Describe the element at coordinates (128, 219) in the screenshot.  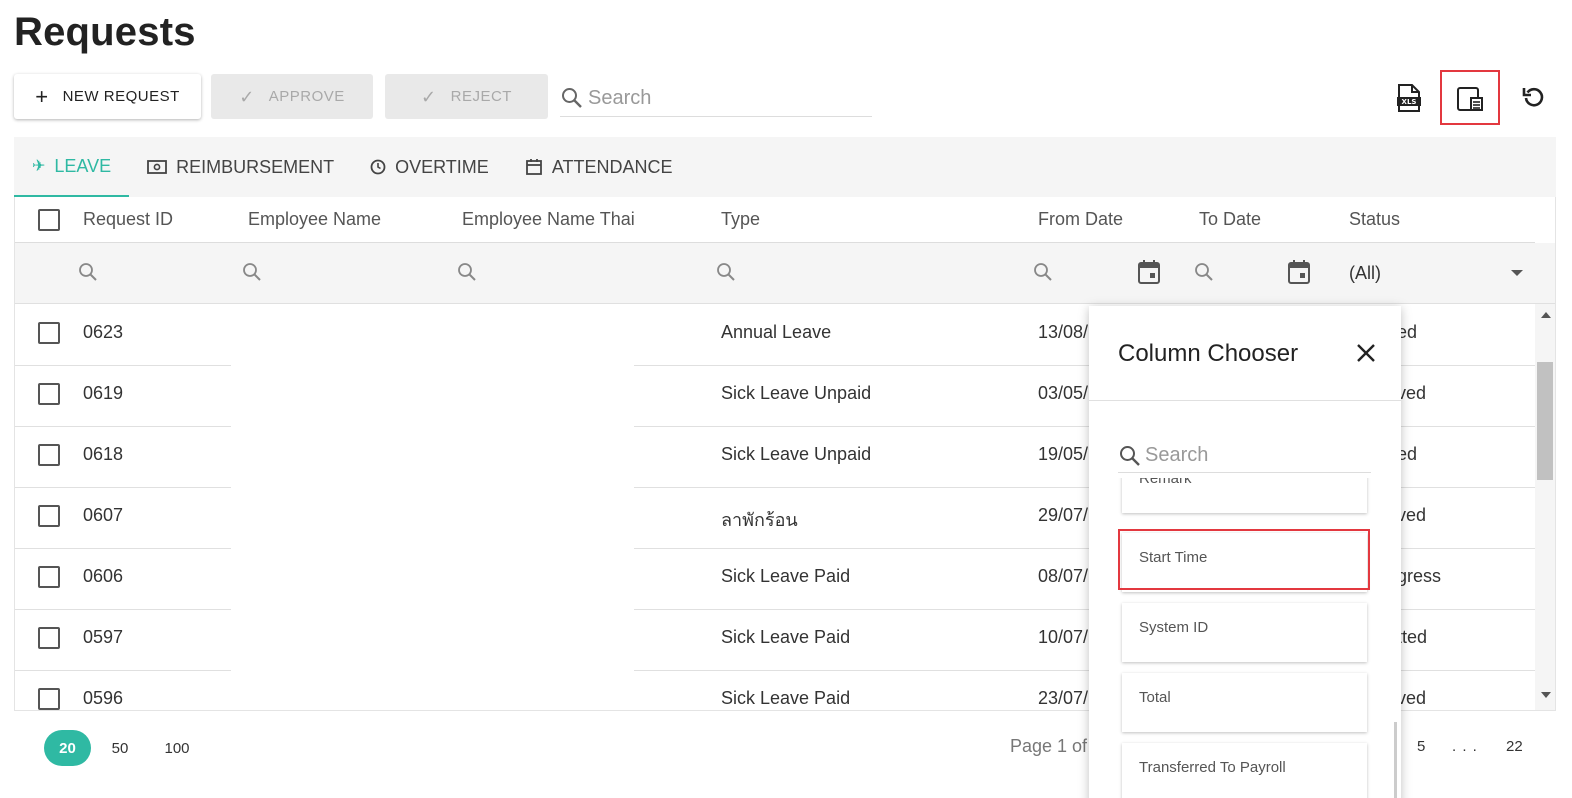
I see `column-header-request-id: Request ID` at that location.